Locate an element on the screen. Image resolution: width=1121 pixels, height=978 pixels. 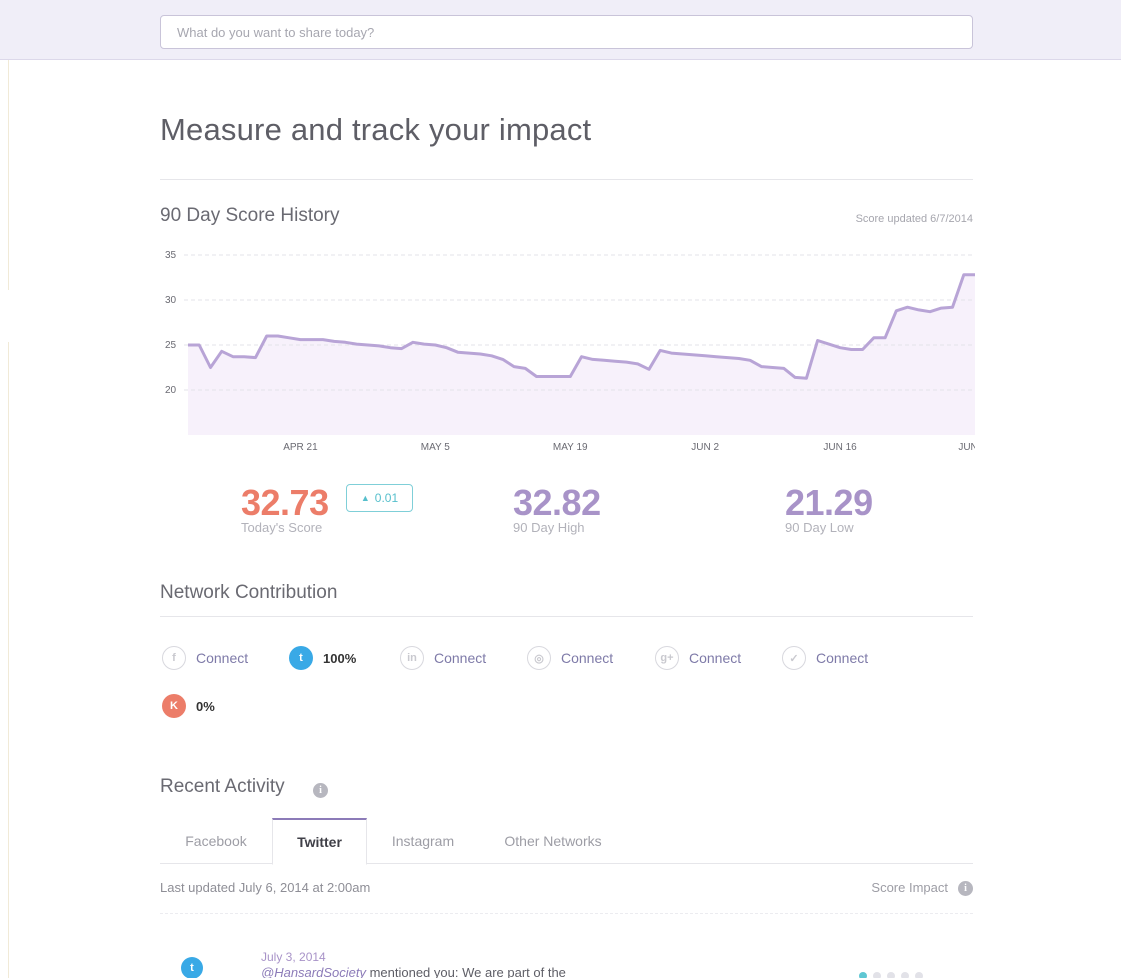
facebook-icon: f is located at coordinates (174, 658).